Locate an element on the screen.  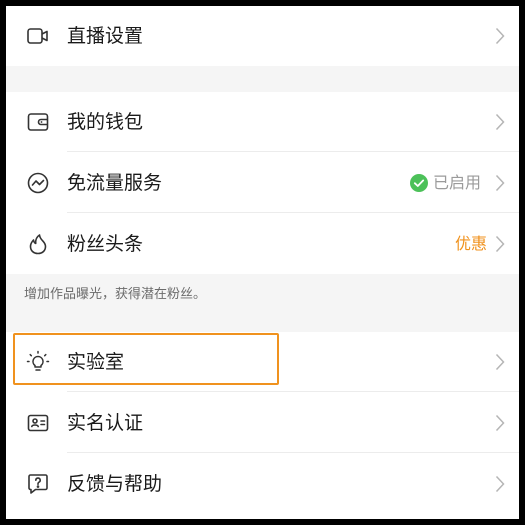
data-trend-icon is located at coordinates (38, 183).